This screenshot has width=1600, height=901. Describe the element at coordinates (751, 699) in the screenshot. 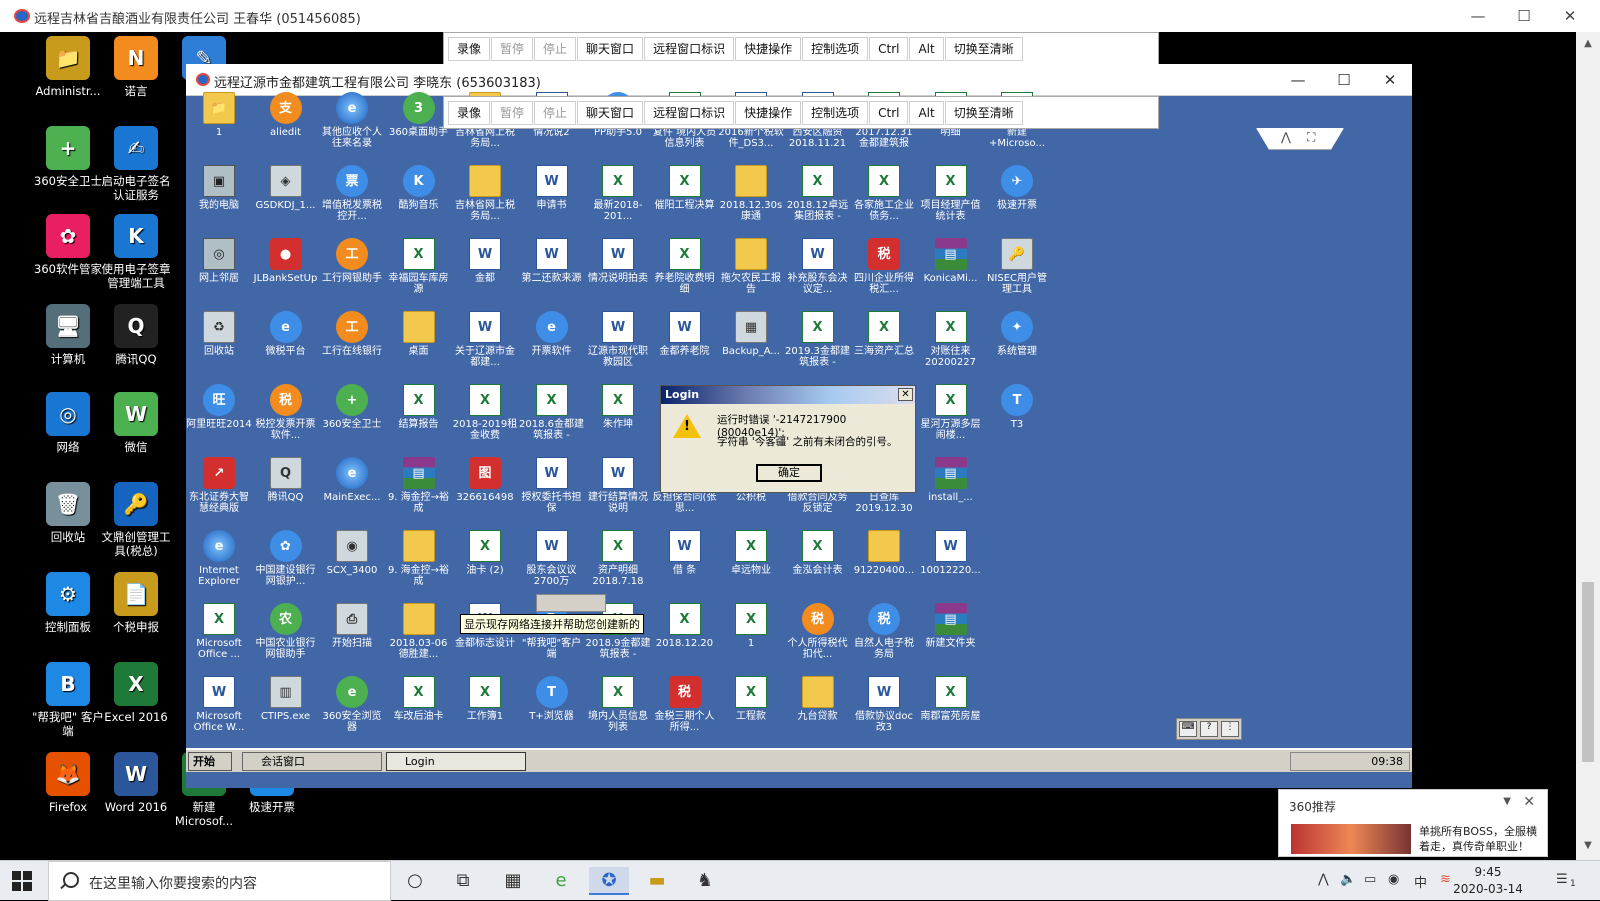

I see `remote-desktop-icon: X 工程款` at that location.